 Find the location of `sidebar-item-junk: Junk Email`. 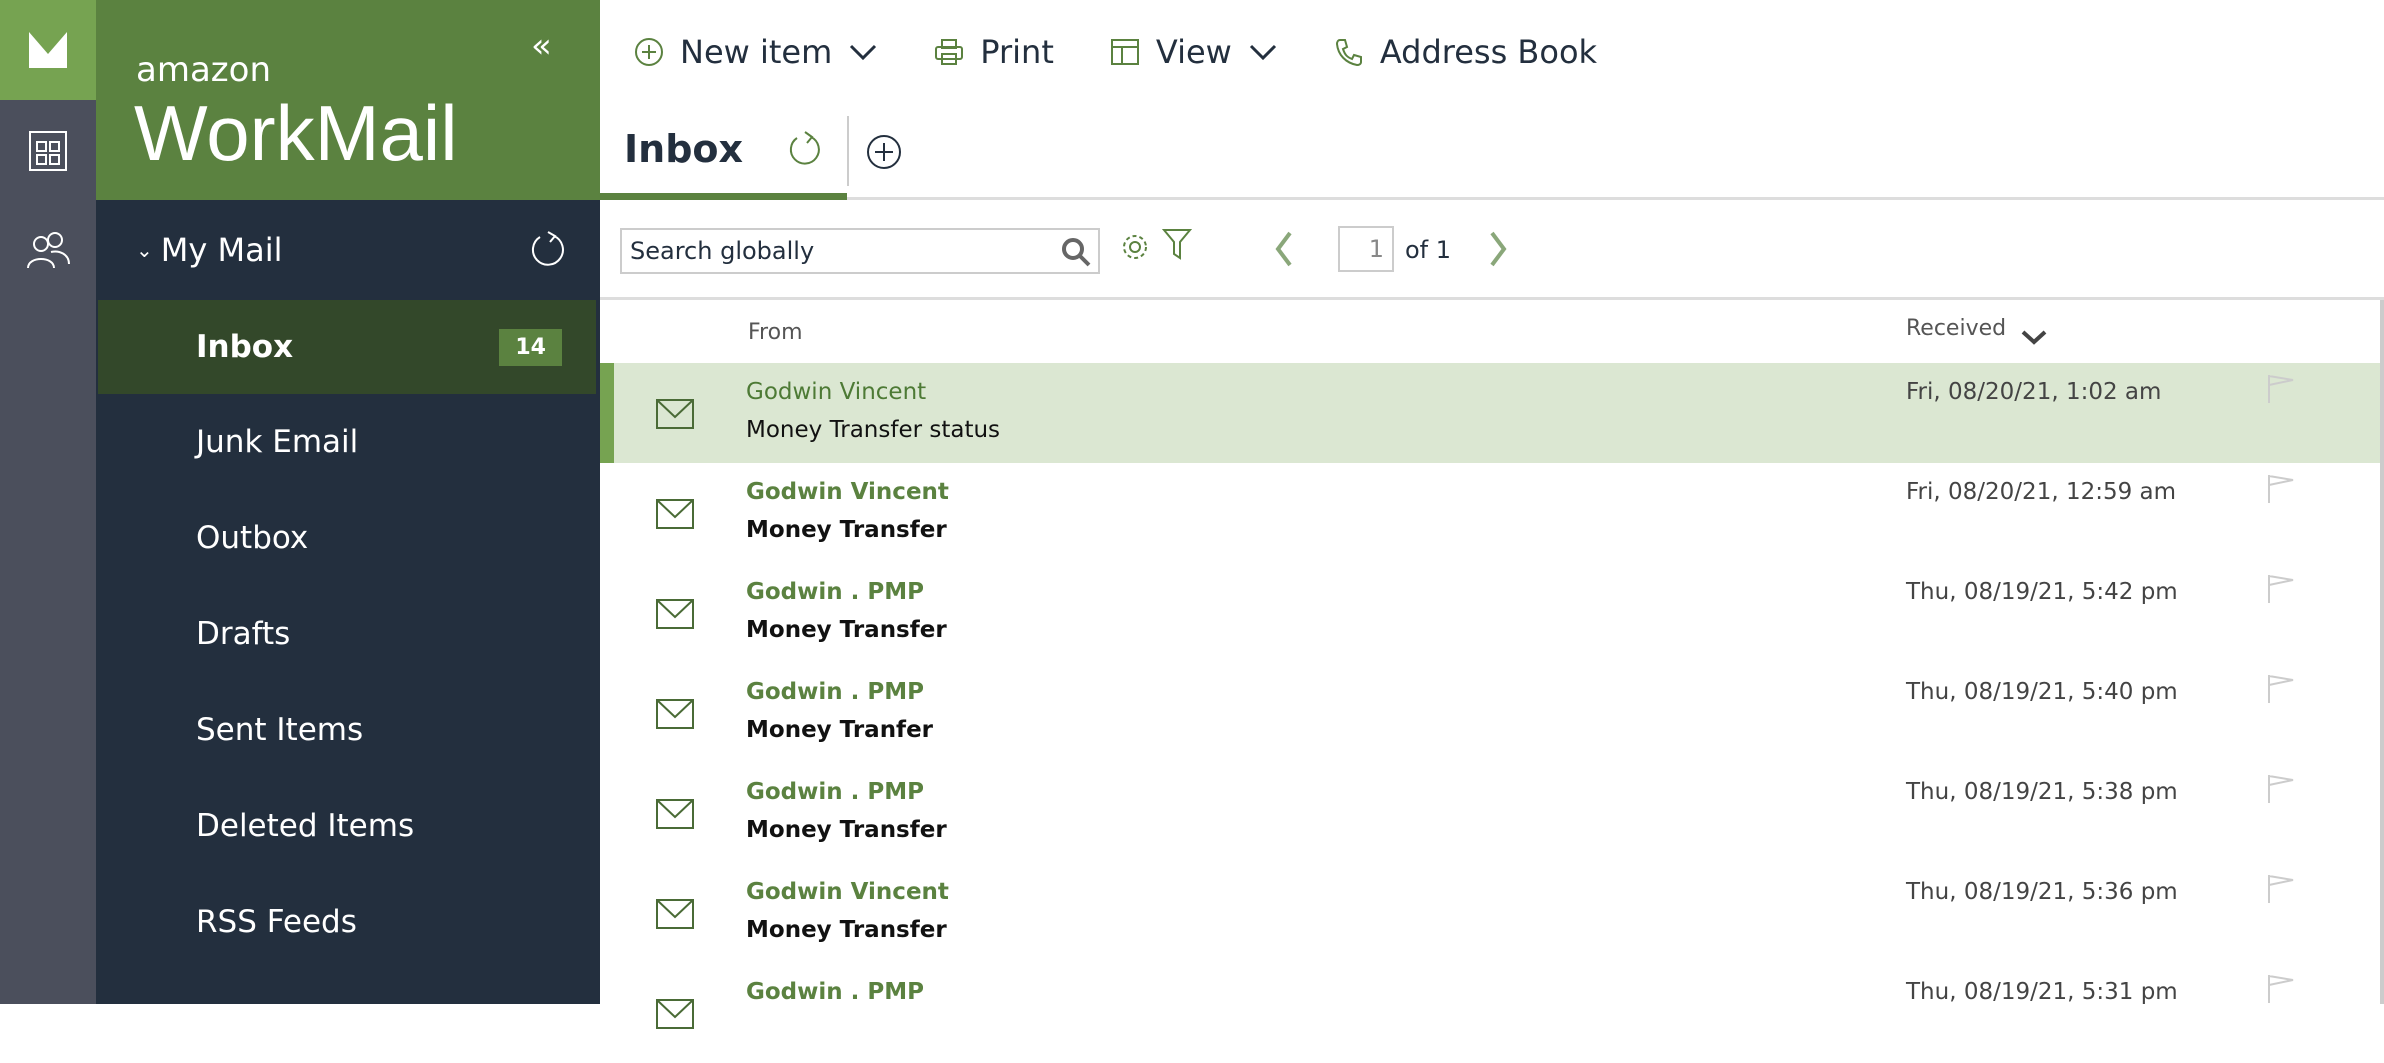

sidebar-item-junk: Junk Email is located at coordinates (348, 442).